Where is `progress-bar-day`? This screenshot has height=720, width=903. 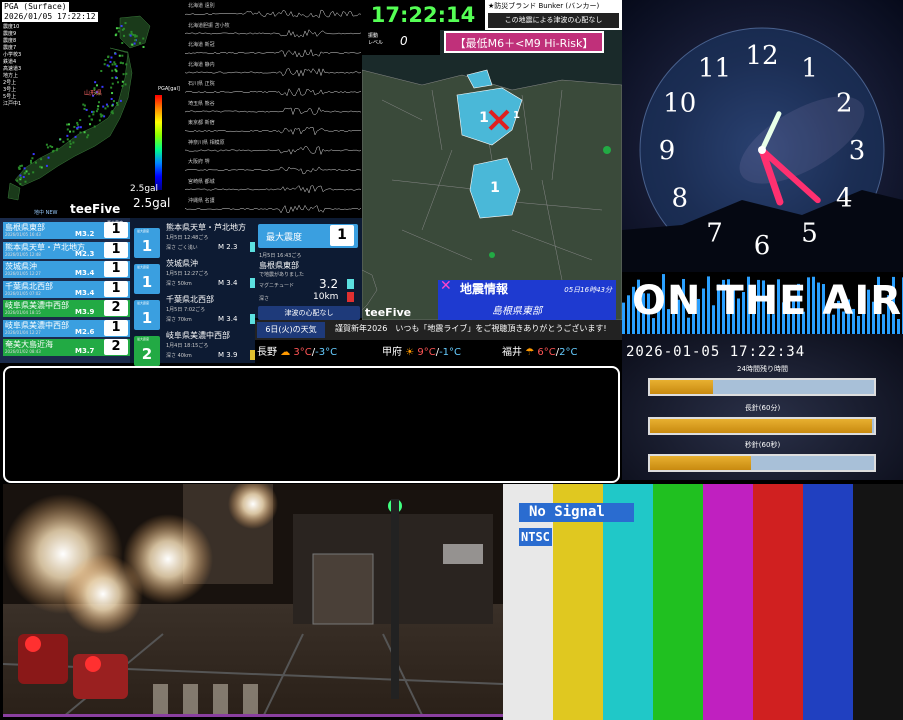
progress-bar-day is located at coordinates (762, 387).